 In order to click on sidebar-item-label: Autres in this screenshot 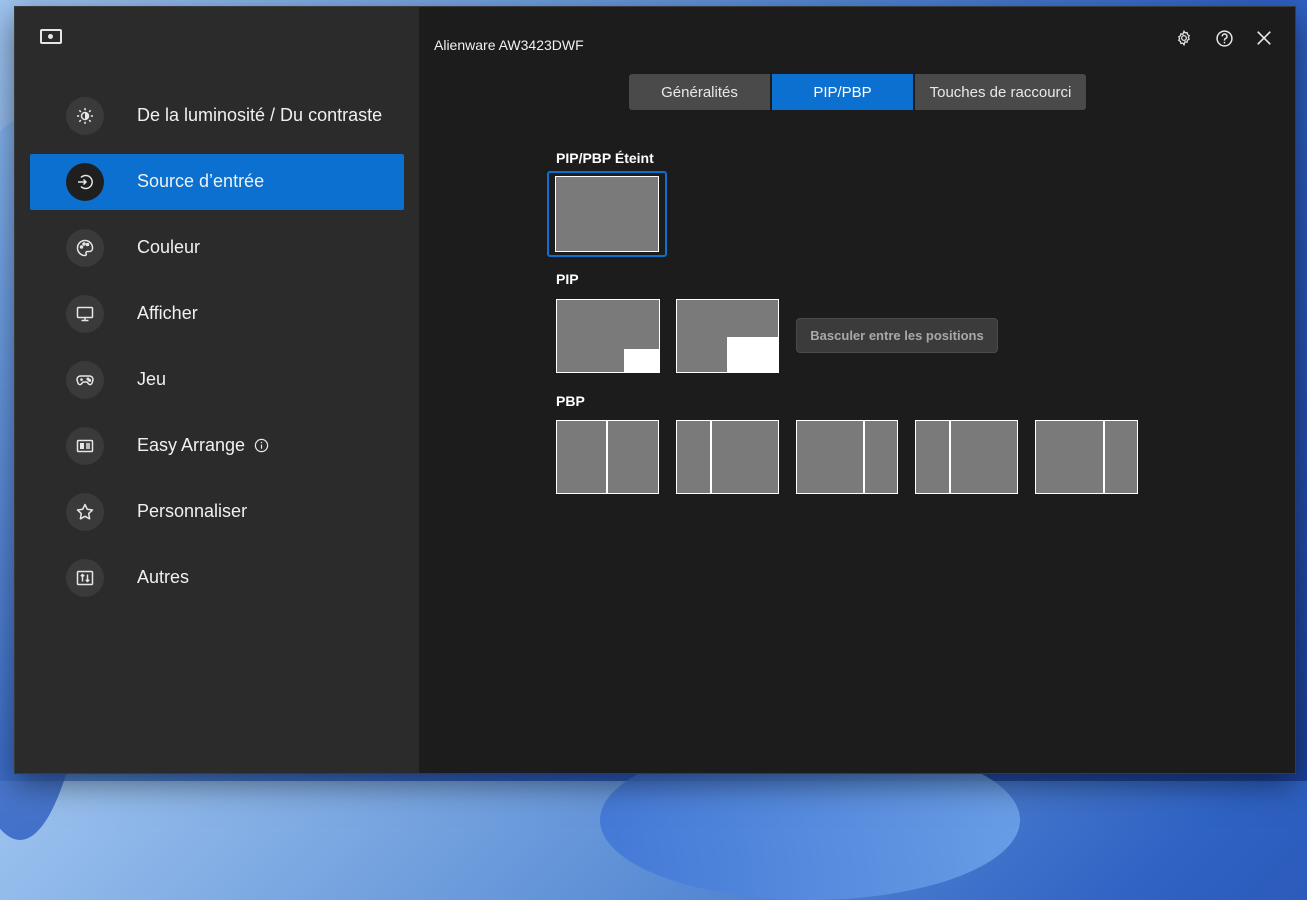, I will do `click(163, 577)`.